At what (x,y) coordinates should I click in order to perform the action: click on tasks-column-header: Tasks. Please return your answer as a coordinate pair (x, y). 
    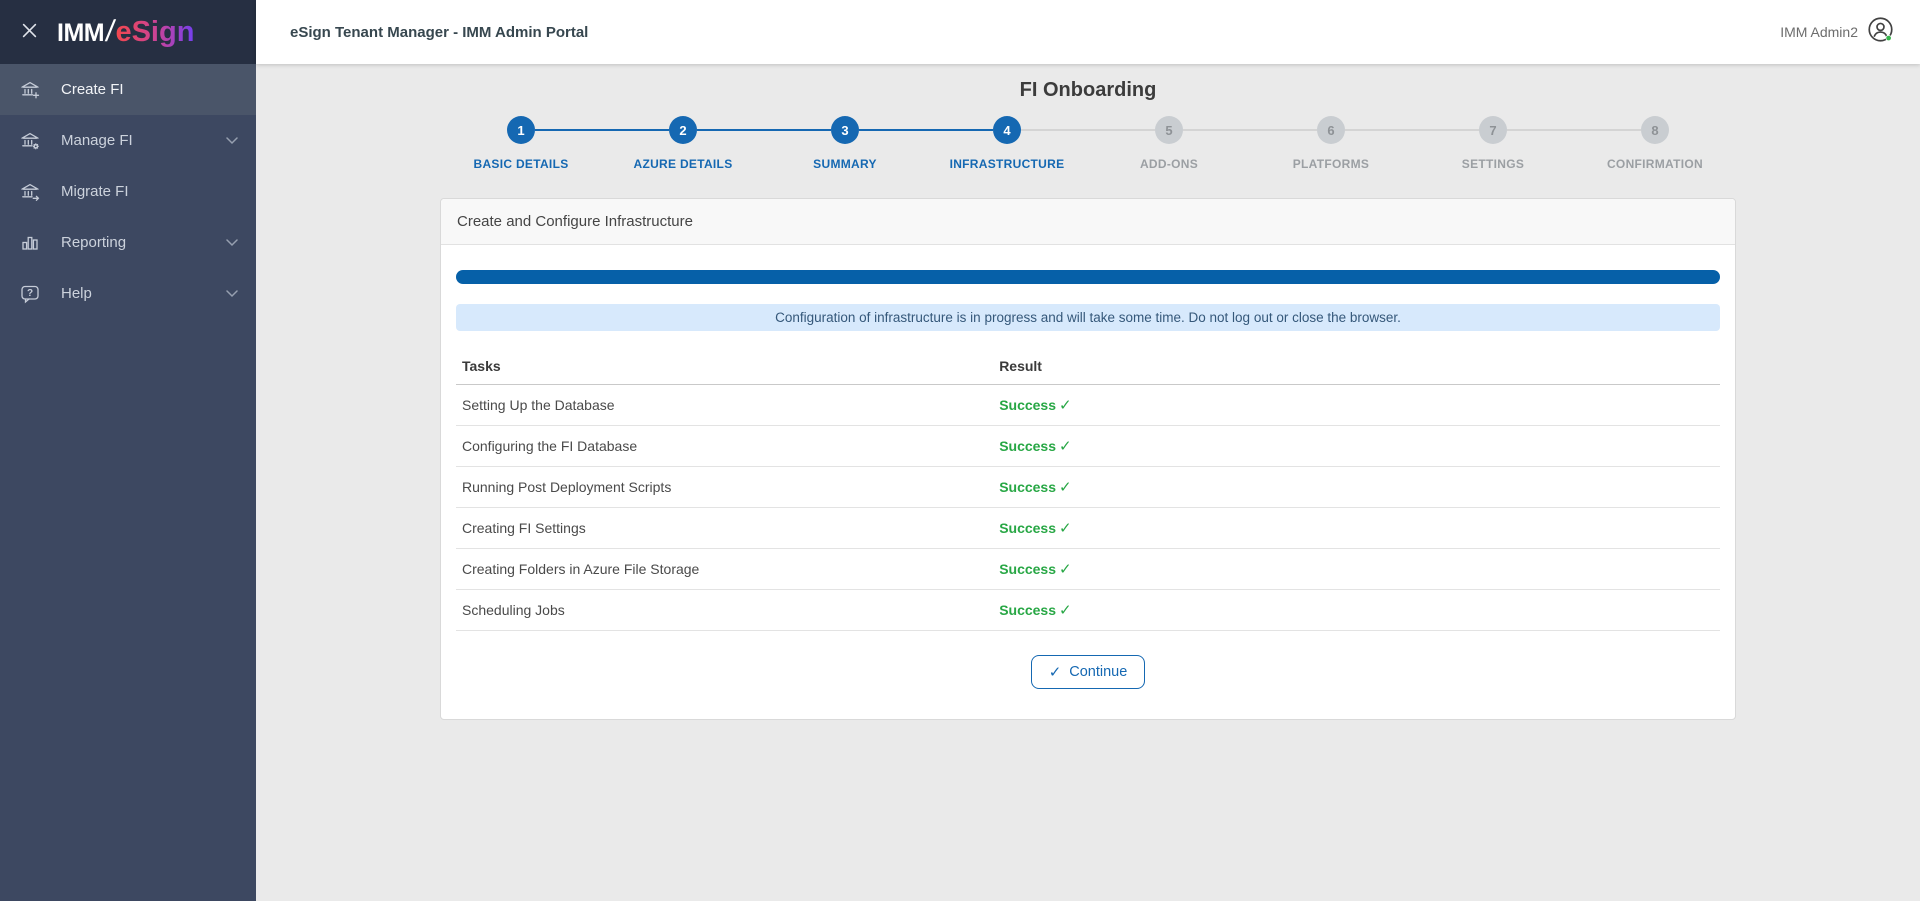
    Looking at the image, I should click on (725, 365).